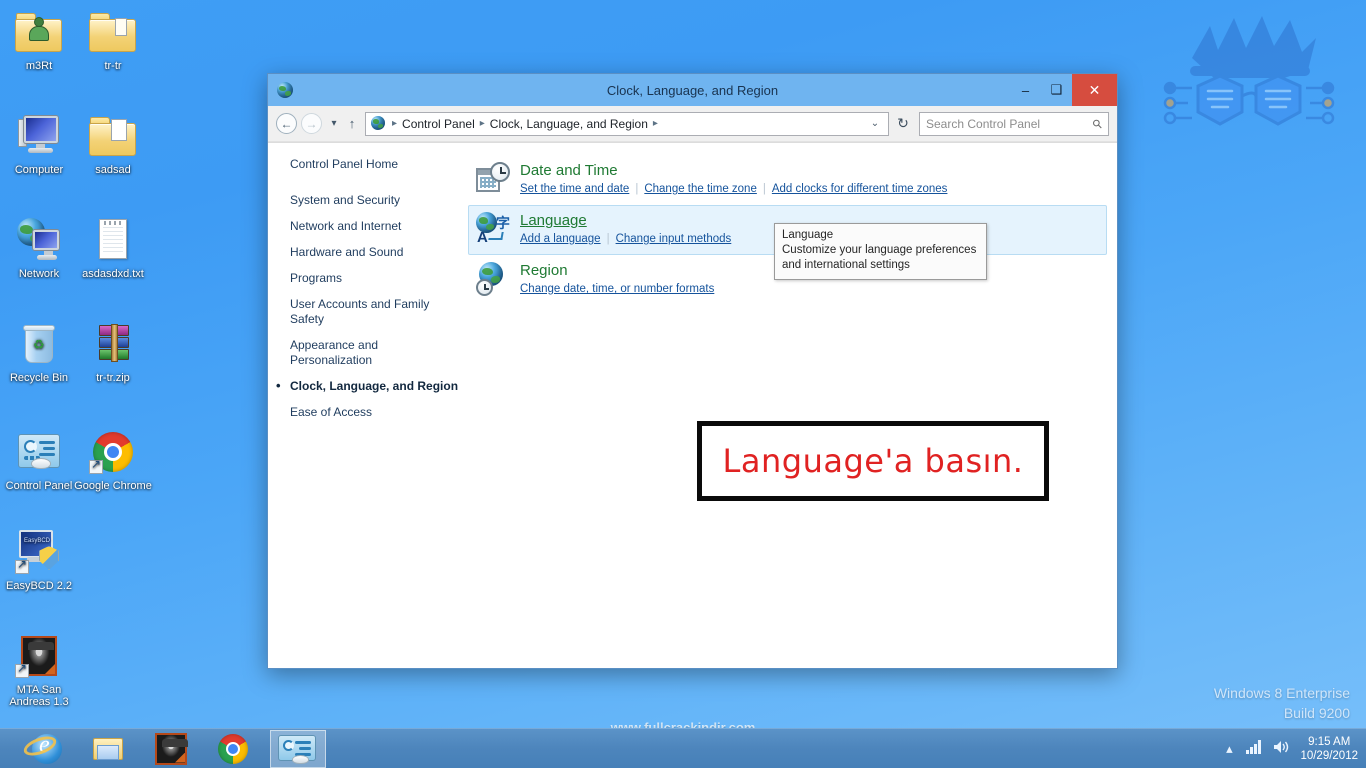  Describe the element at coordinates (569, 124) in the screenshot. I see `breadcrumb-item-clock-language-region: Clock, Language, and Region` at that location.